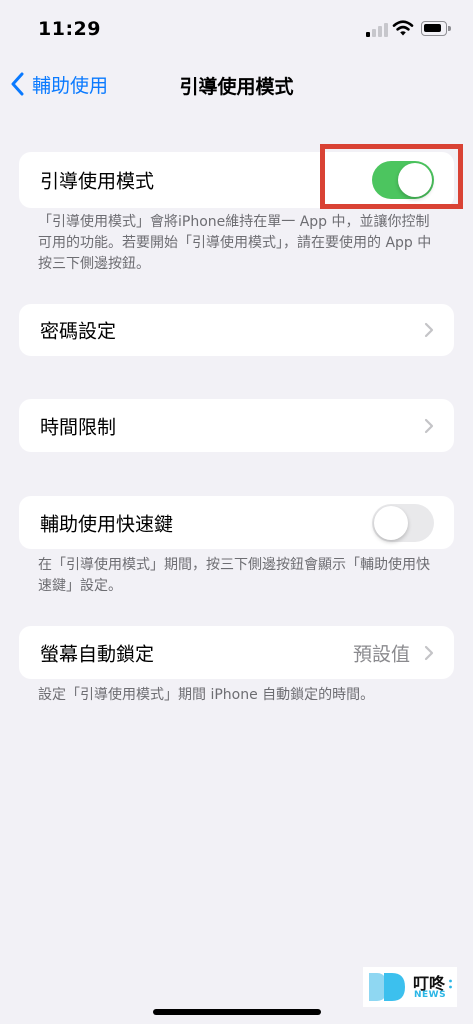 This screenshot has height=1024, width=473. Describe the element at coordinates (381, 654) in the screenshot. I see `auto-lock-value: 預設值` at that location.